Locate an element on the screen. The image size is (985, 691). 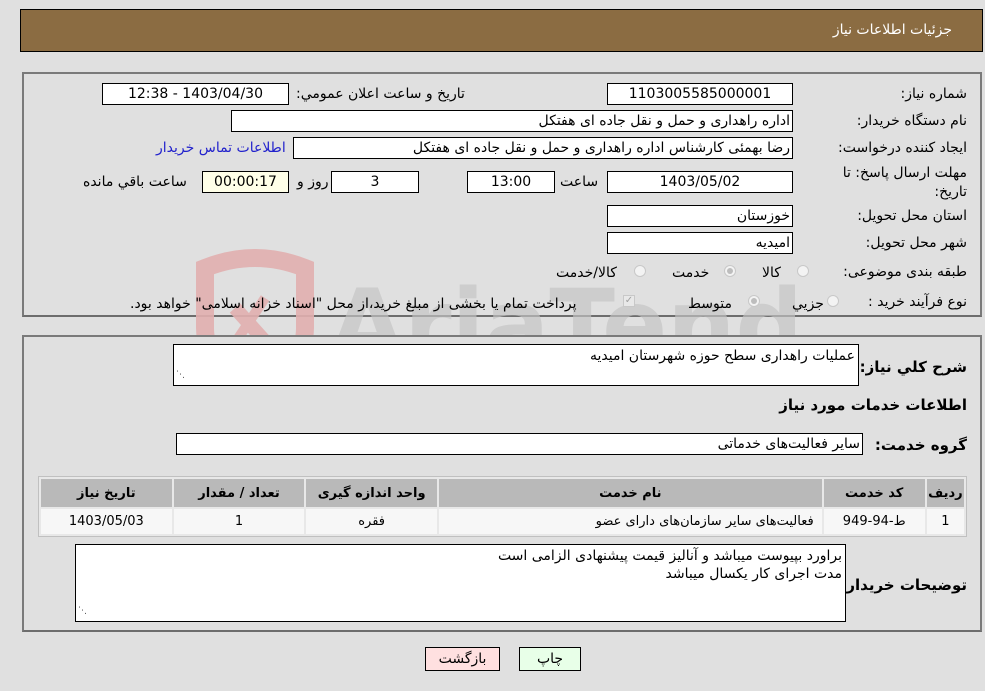
announce-datetime-label: تاریخ و ساعت اعلان عمومي: is located at coordinates (380, 94).